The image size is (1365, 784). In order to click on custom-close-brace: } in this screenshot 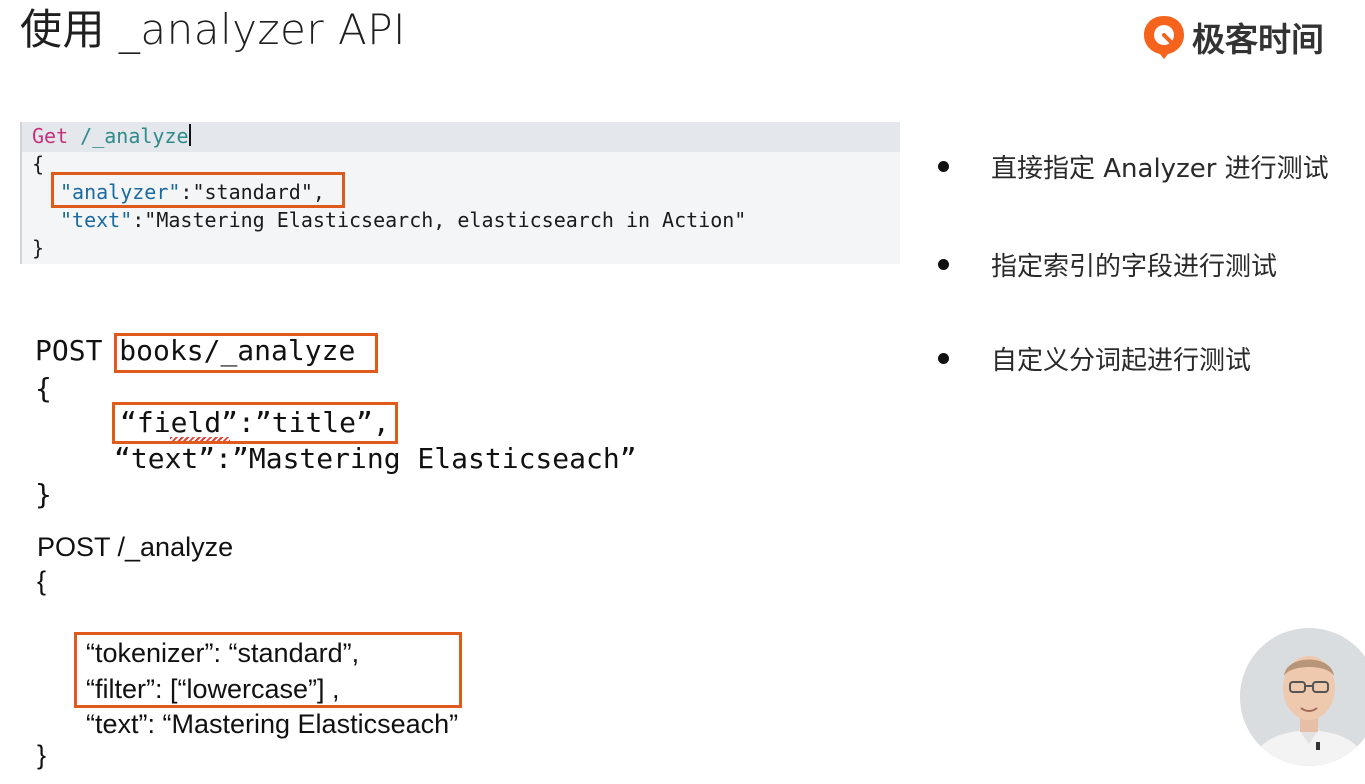, I will do `click(42, 755)`.